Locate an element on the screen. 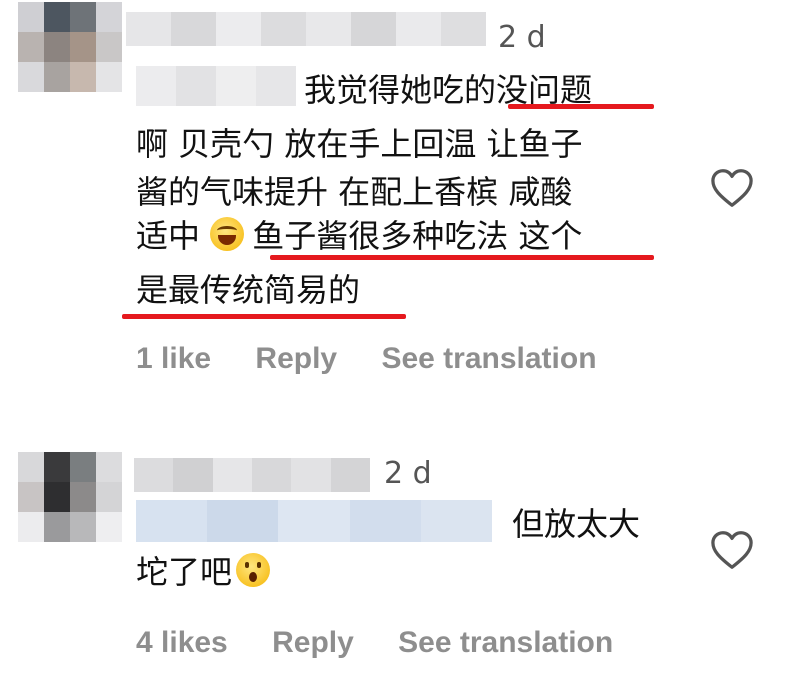 The width and height of the screenshot is (800, 689). text-segment: 鱼子酱很多种吃法 这个 is located at coordinates (417, 236).